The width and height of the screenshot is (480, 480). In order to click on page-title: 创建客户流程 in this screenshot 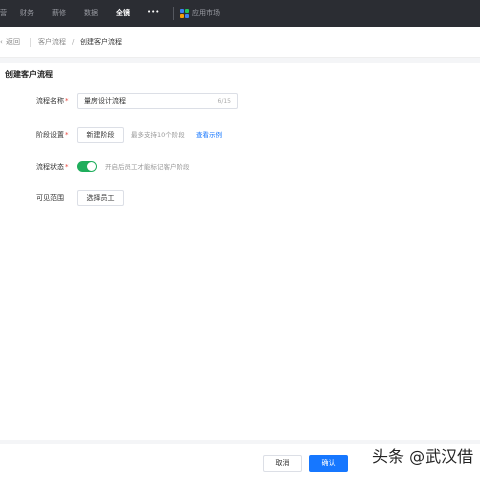, I will do `click(29, 74)`.